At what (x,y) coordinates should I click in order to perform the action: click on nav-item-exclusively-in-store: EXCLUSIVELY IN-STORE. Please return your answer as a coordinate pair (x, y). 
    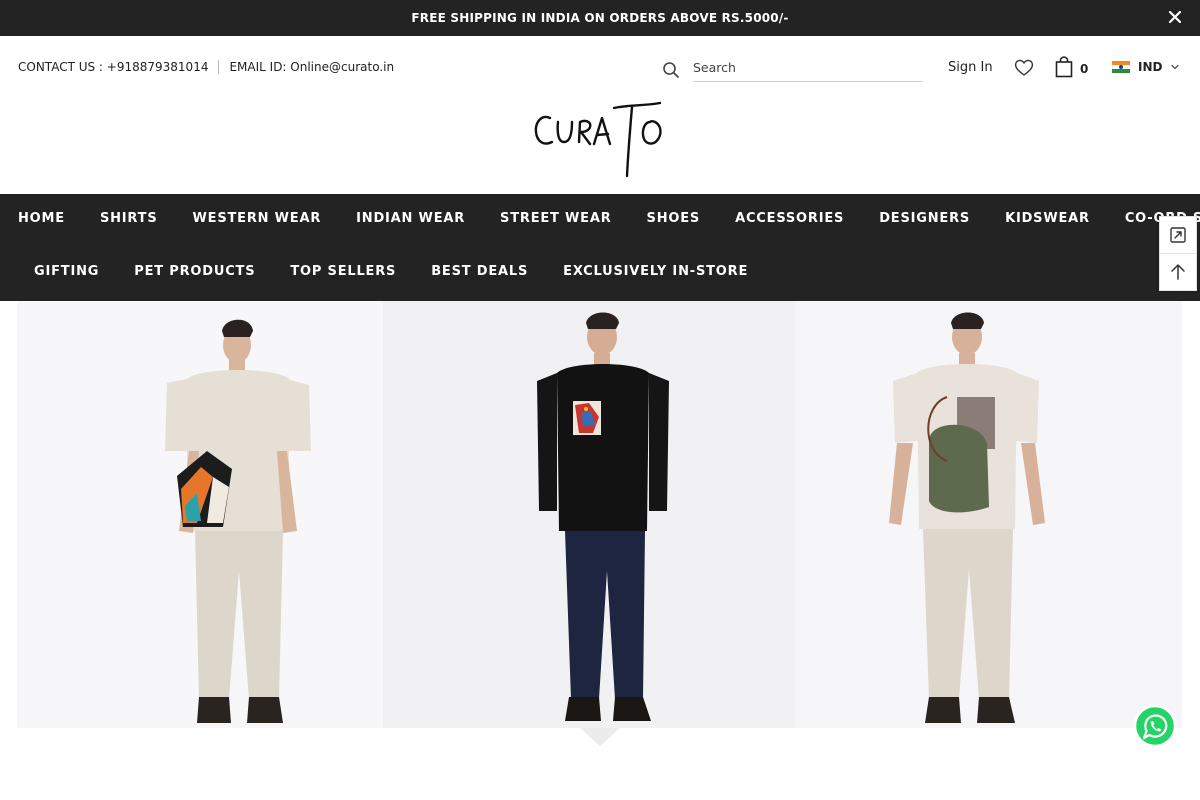
    Looking at the image, I should click on (655, 271).